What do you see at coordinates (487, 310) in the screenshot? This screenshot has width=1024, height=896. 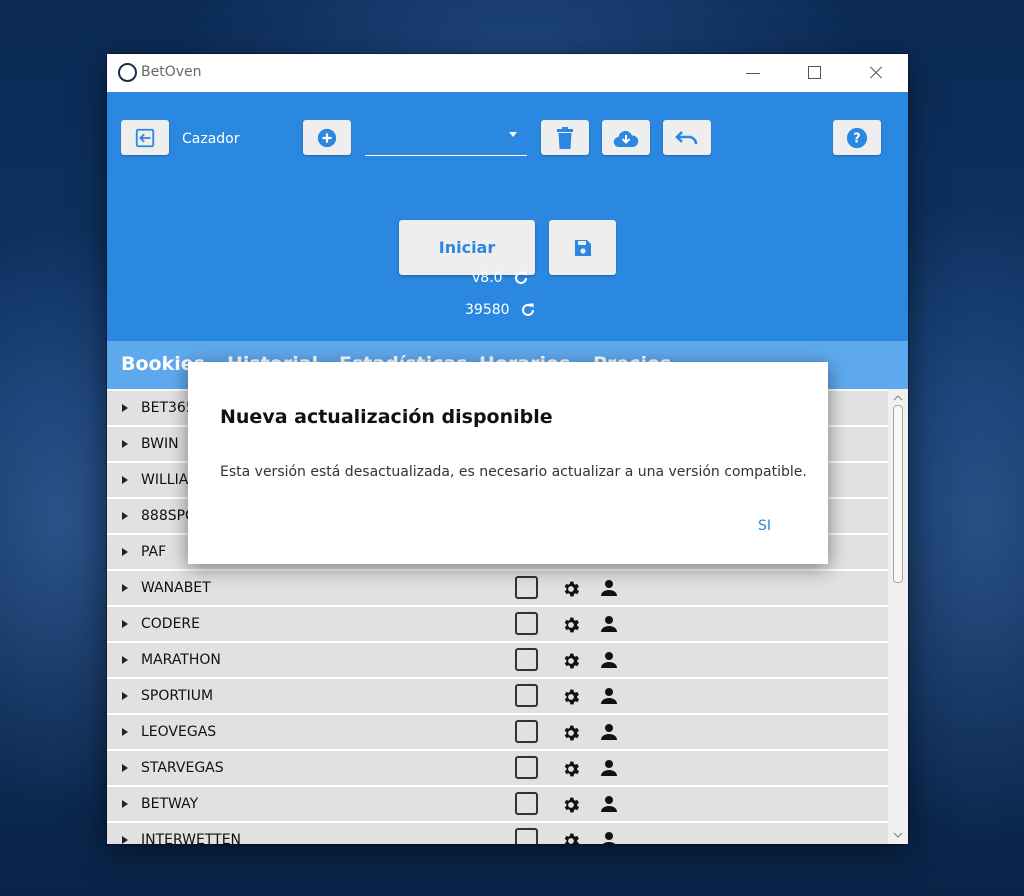 I see `build-text: 39580` at bounding box center [487, 310].